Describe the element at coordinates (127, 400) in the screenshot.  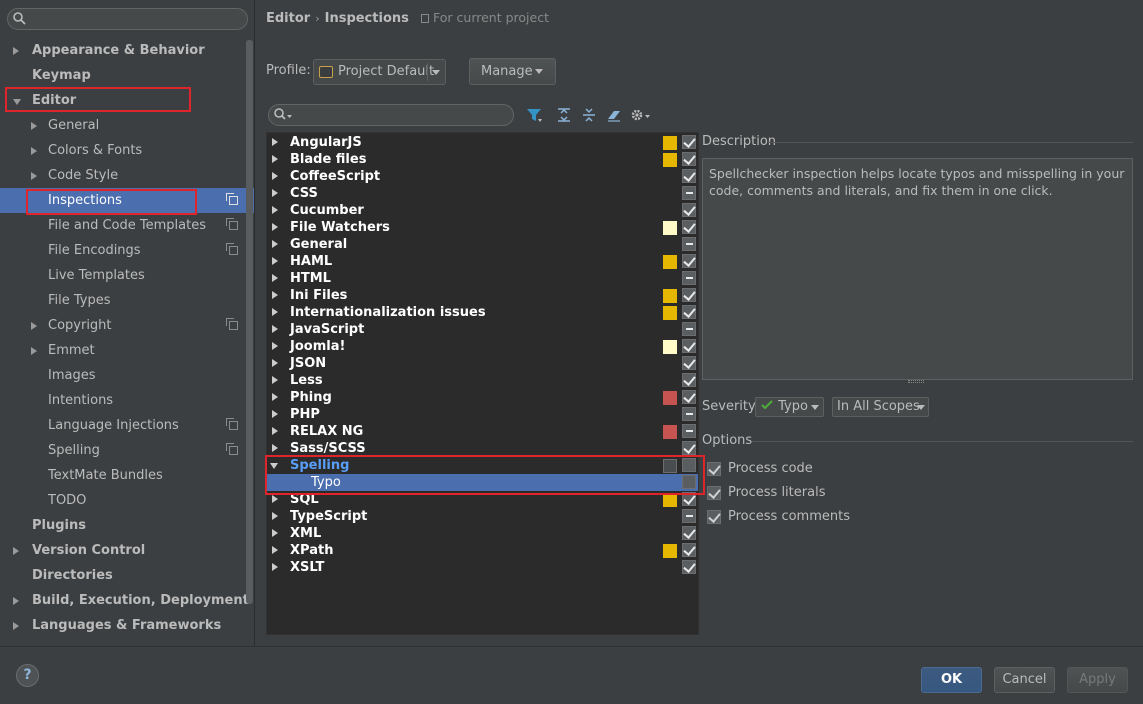
I see `sidebar-item-intentions: Intentions` at that location.